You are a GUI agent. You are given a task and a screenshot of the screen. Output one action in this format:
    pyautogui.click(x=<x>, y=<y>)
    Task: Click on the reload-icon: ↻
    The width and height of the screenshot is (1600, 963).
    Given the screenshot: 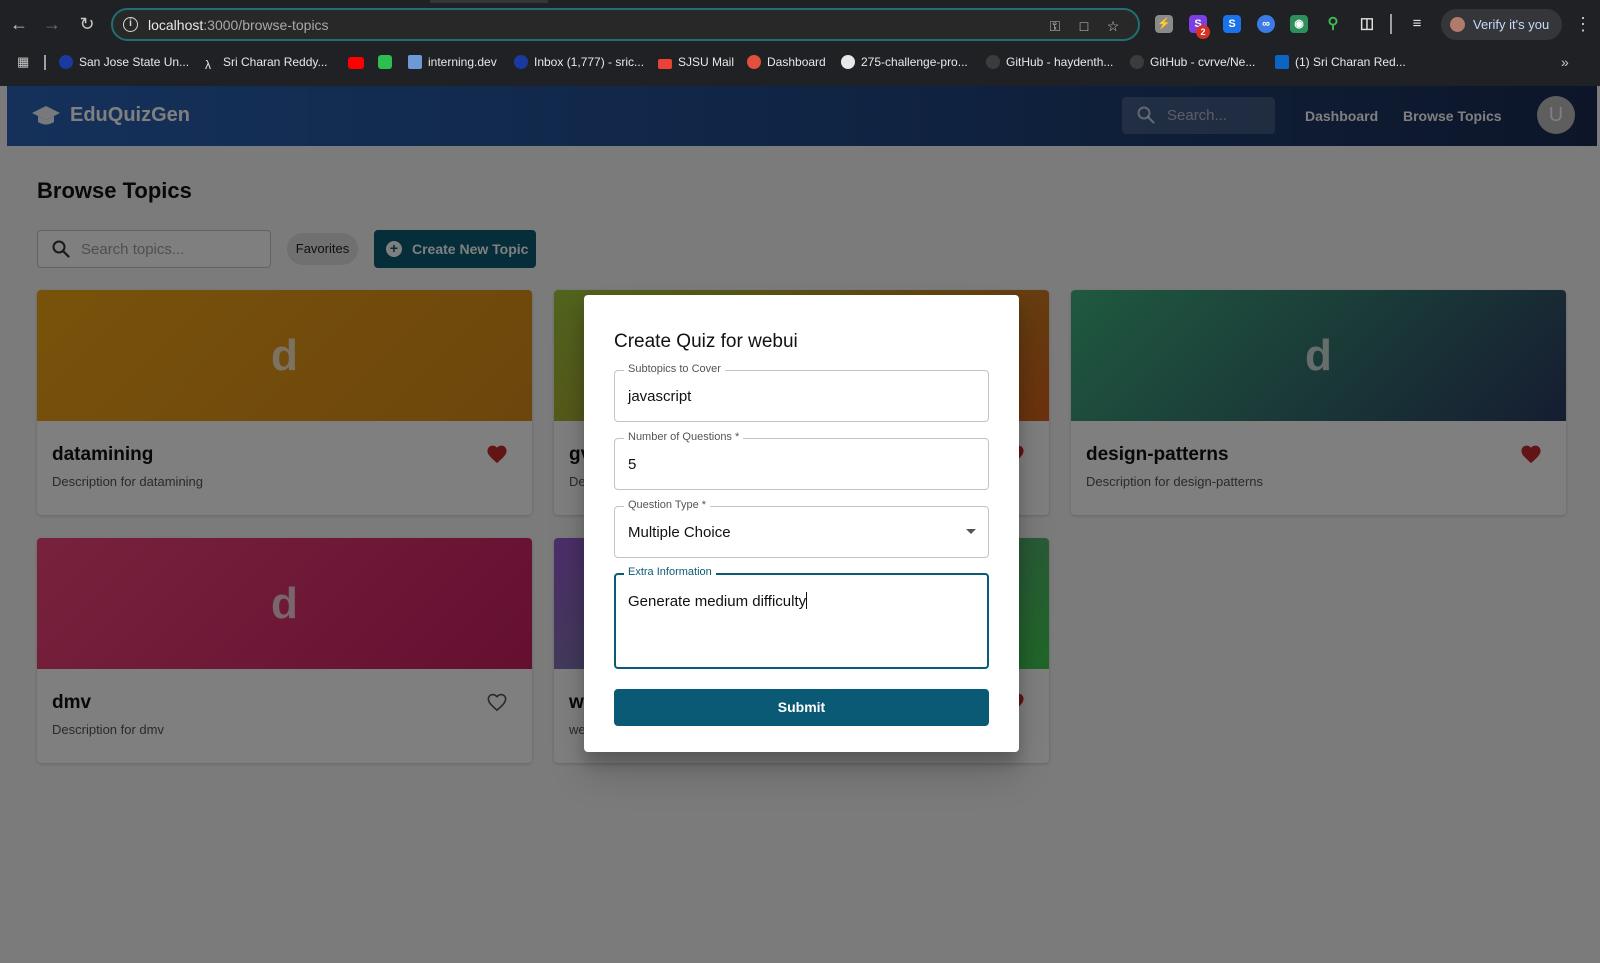 What is the action you would take?
    pyautogui.click(x=87, y=24)
    